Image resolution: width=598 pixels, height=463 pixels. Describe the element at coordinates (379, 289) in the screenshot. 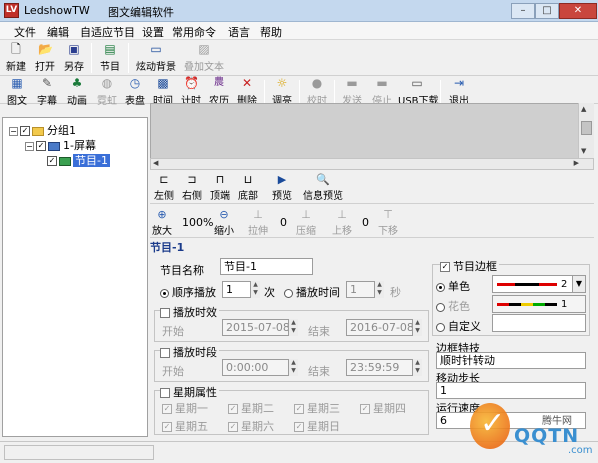

I see `play-duration-spinner: ▲ ▼` at that location.